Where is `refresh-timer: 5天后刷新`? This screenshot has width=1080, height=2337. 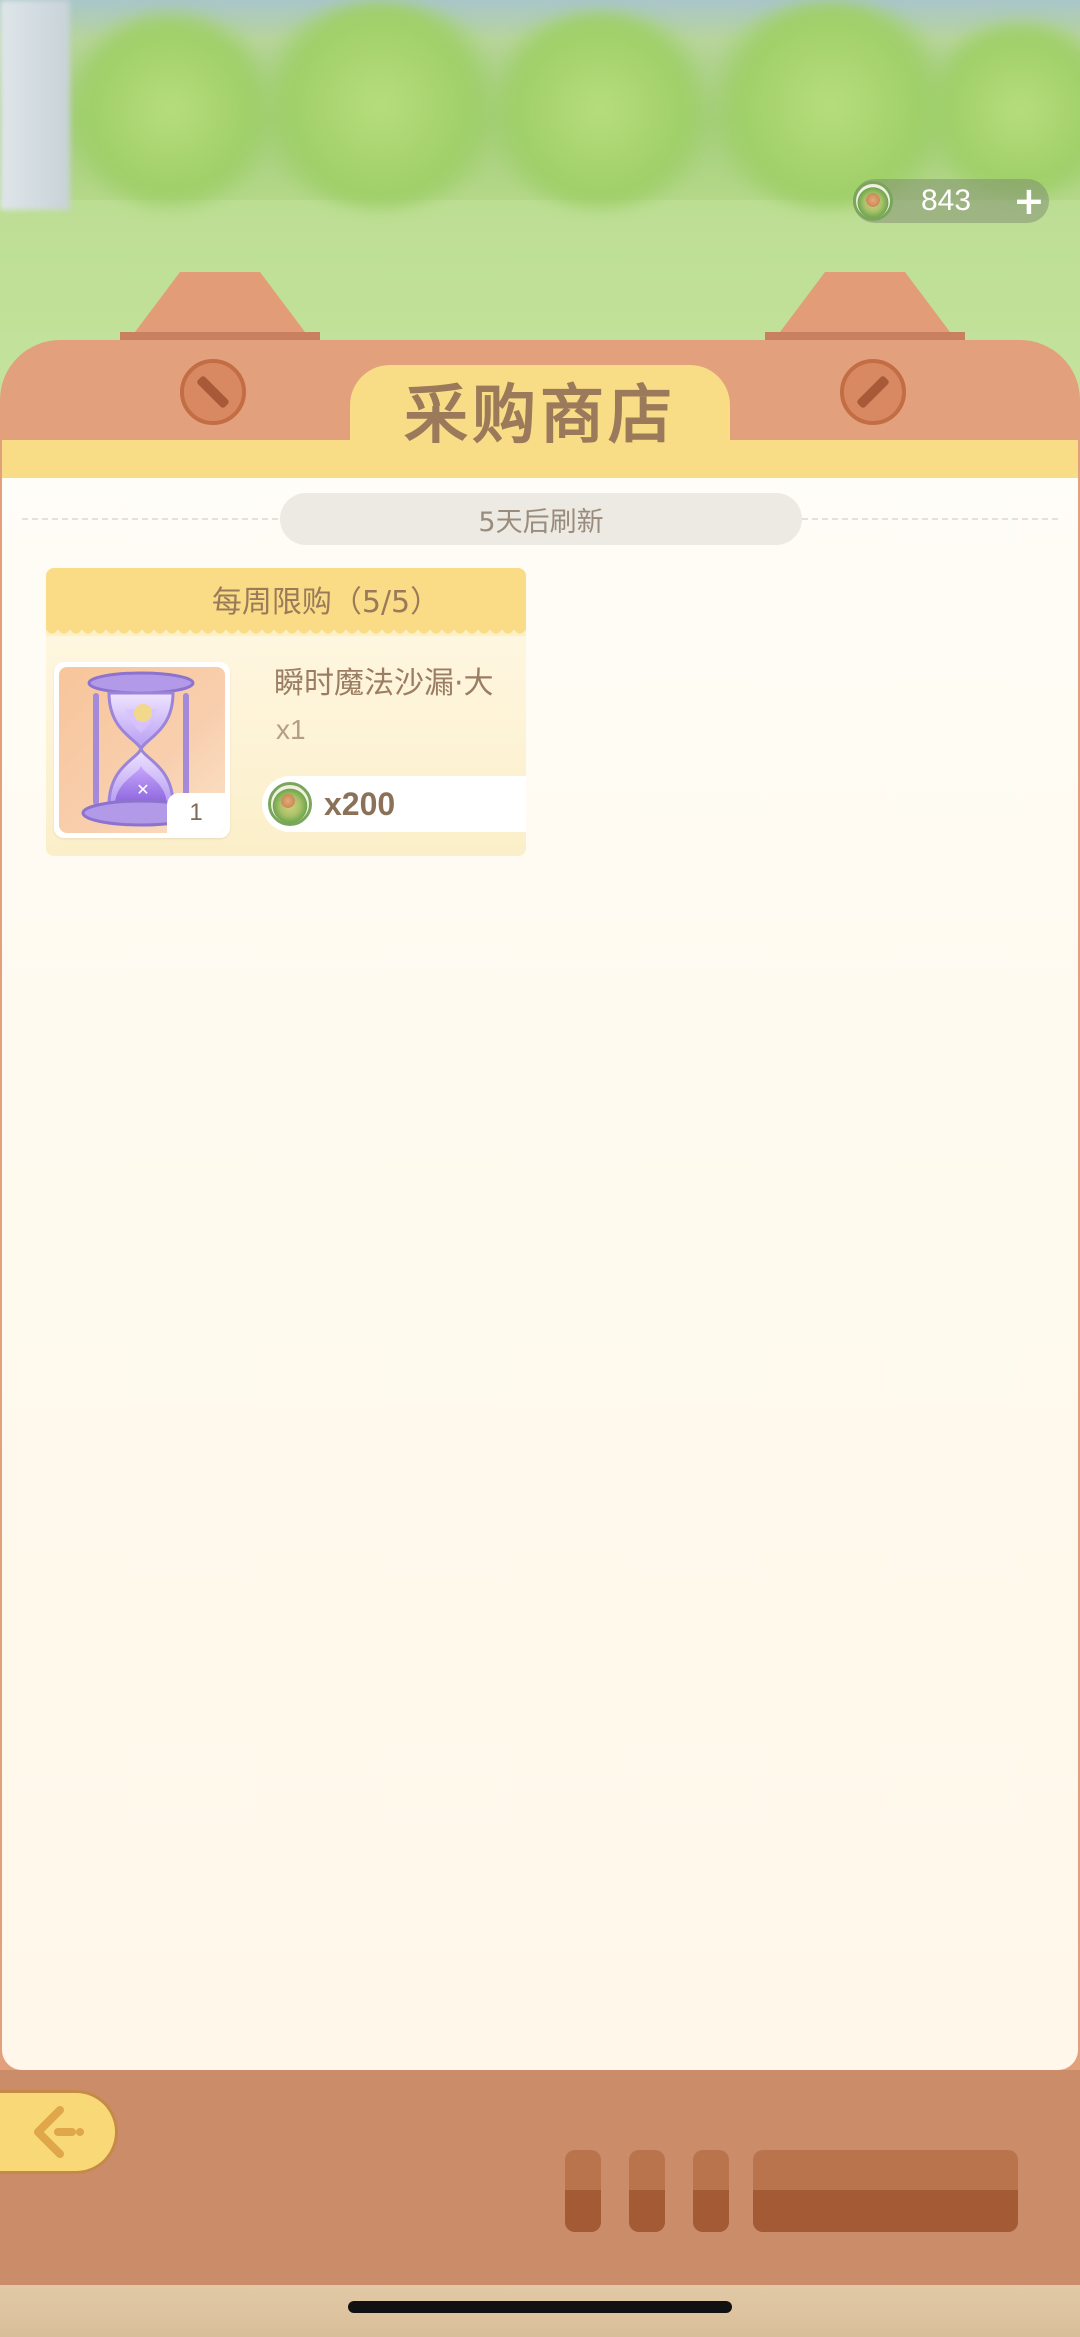 refresh-timer: 5天后刷新 is located at coordinates (541, 519).